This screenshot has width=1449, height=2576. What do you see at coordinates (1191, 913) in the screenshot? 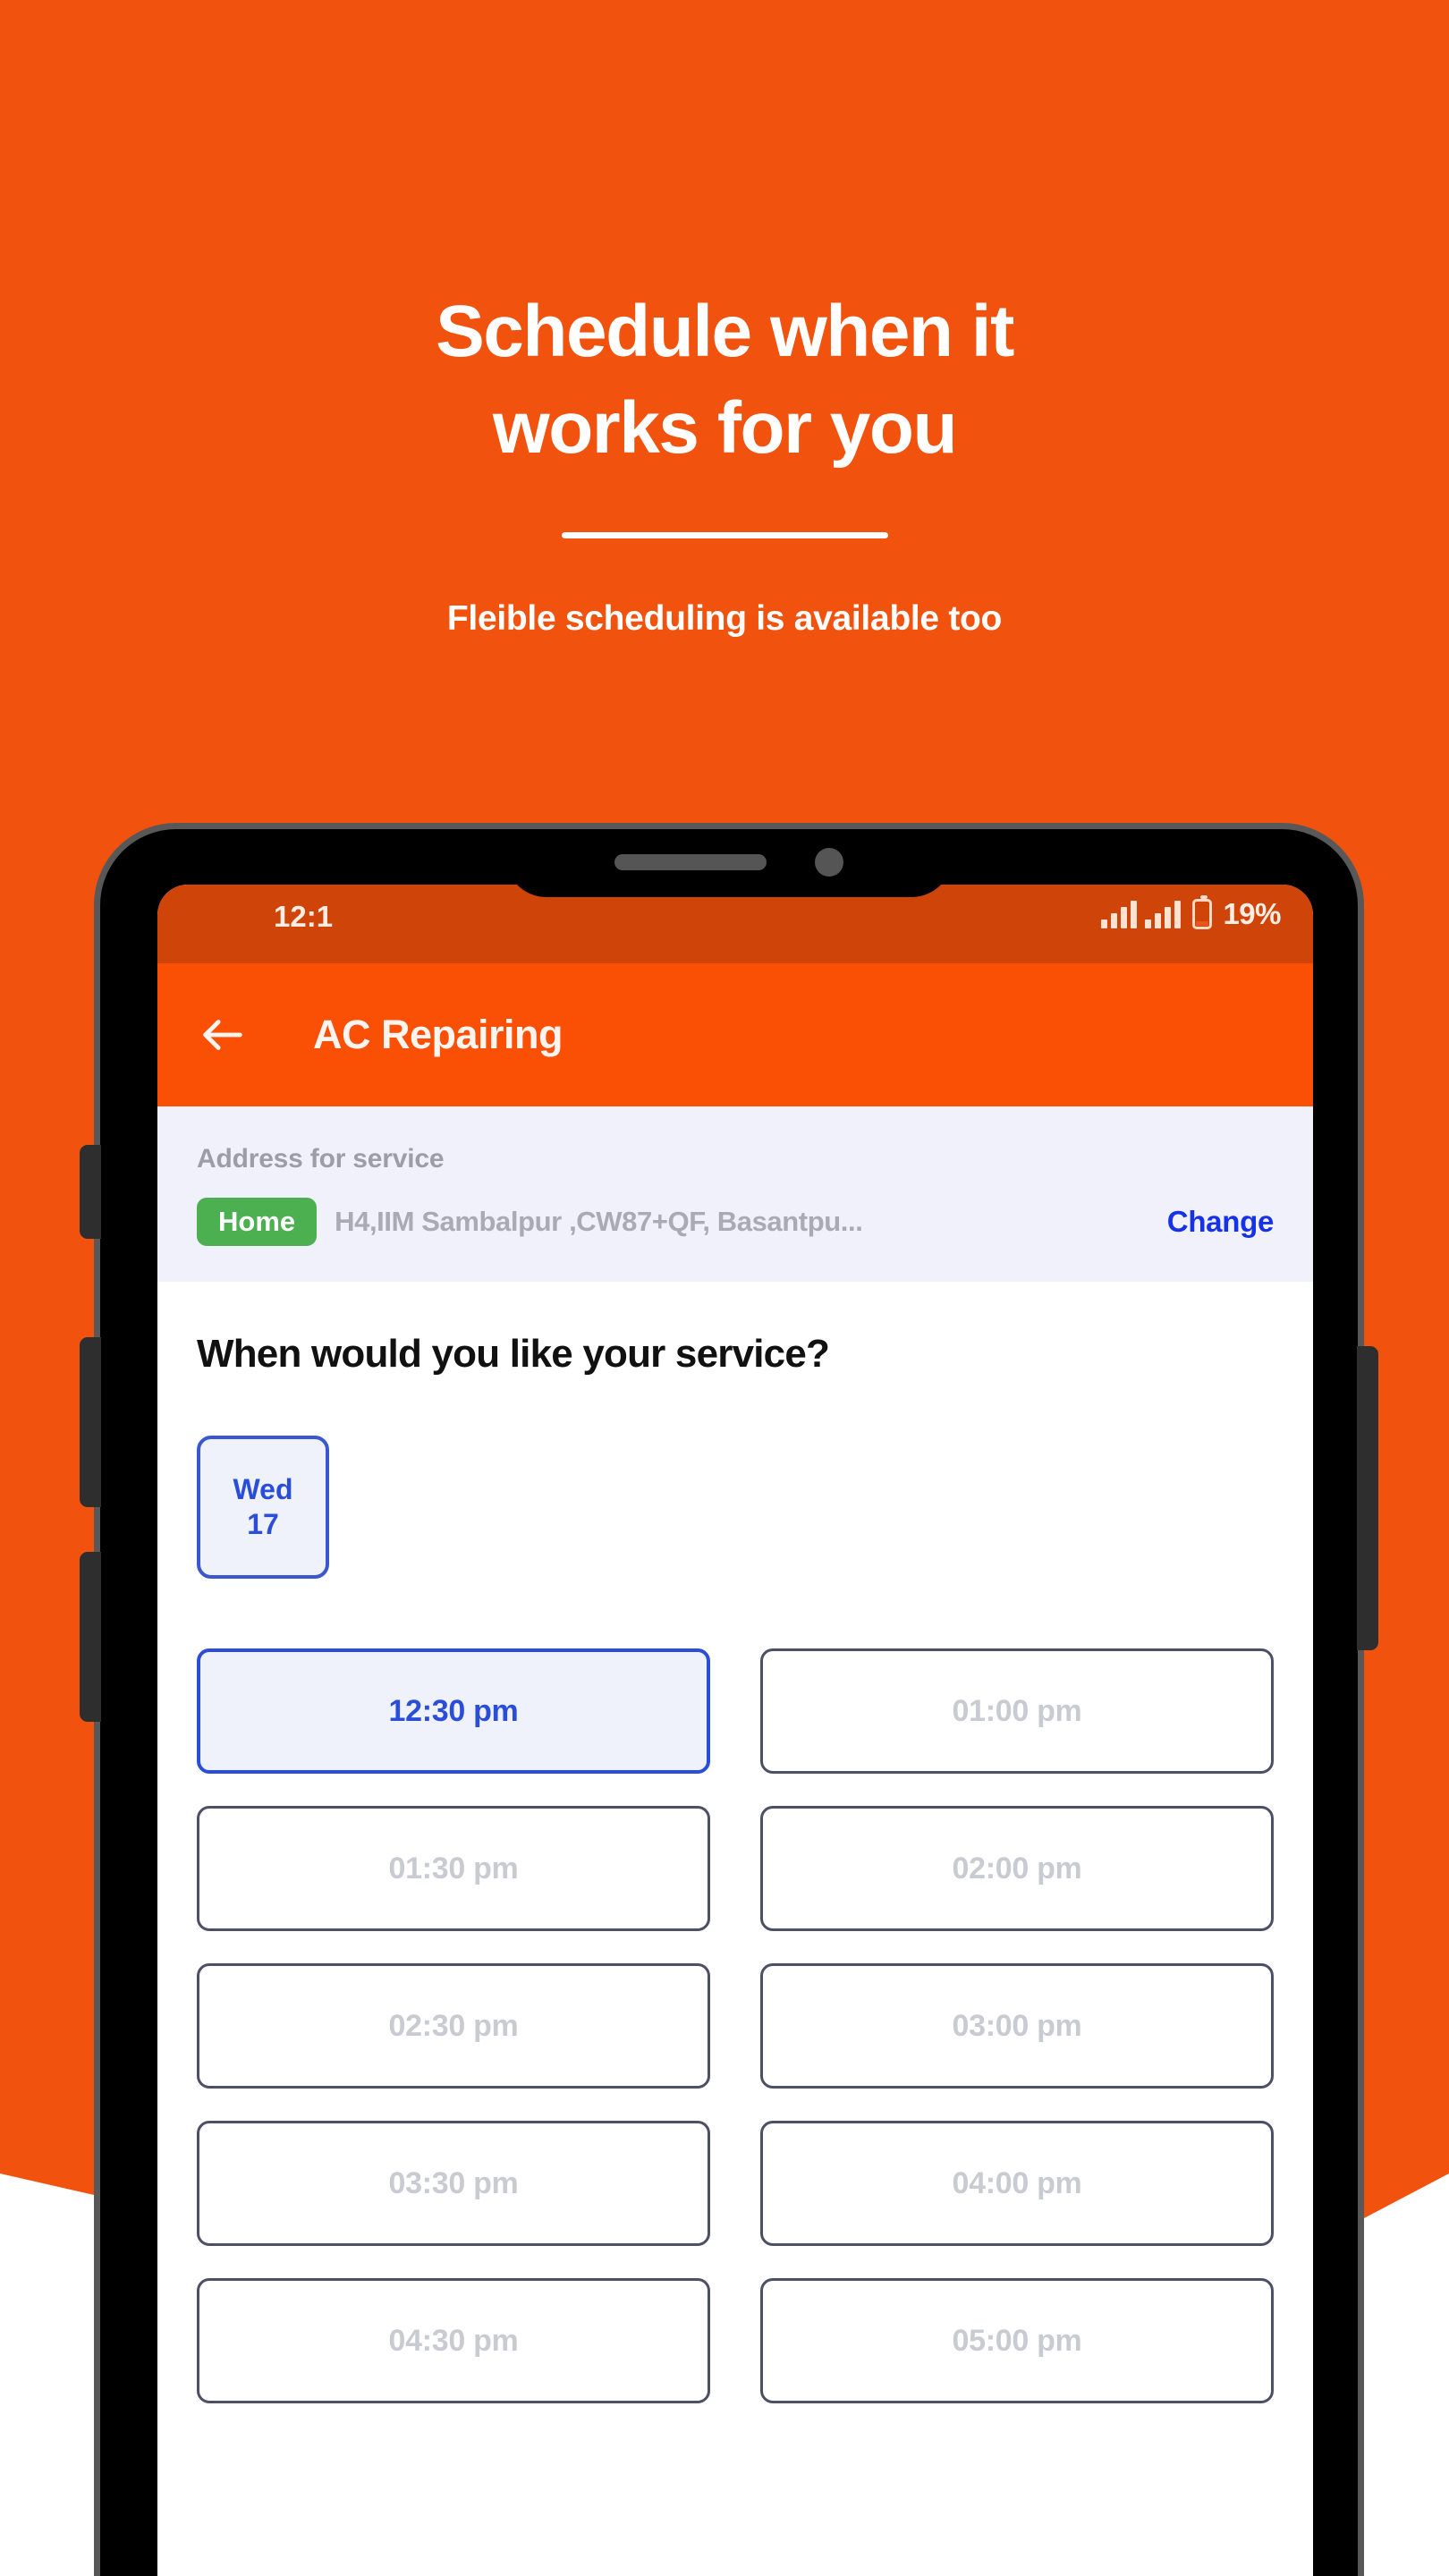
I see `status-bar-indicators: 19%` at bounding box center [1191, 913].